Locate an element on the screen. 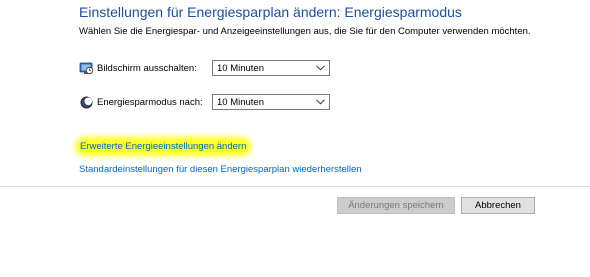 This screenshot has height=277, width=590. sleep-moon-icon is located at coordinates (86, 102).